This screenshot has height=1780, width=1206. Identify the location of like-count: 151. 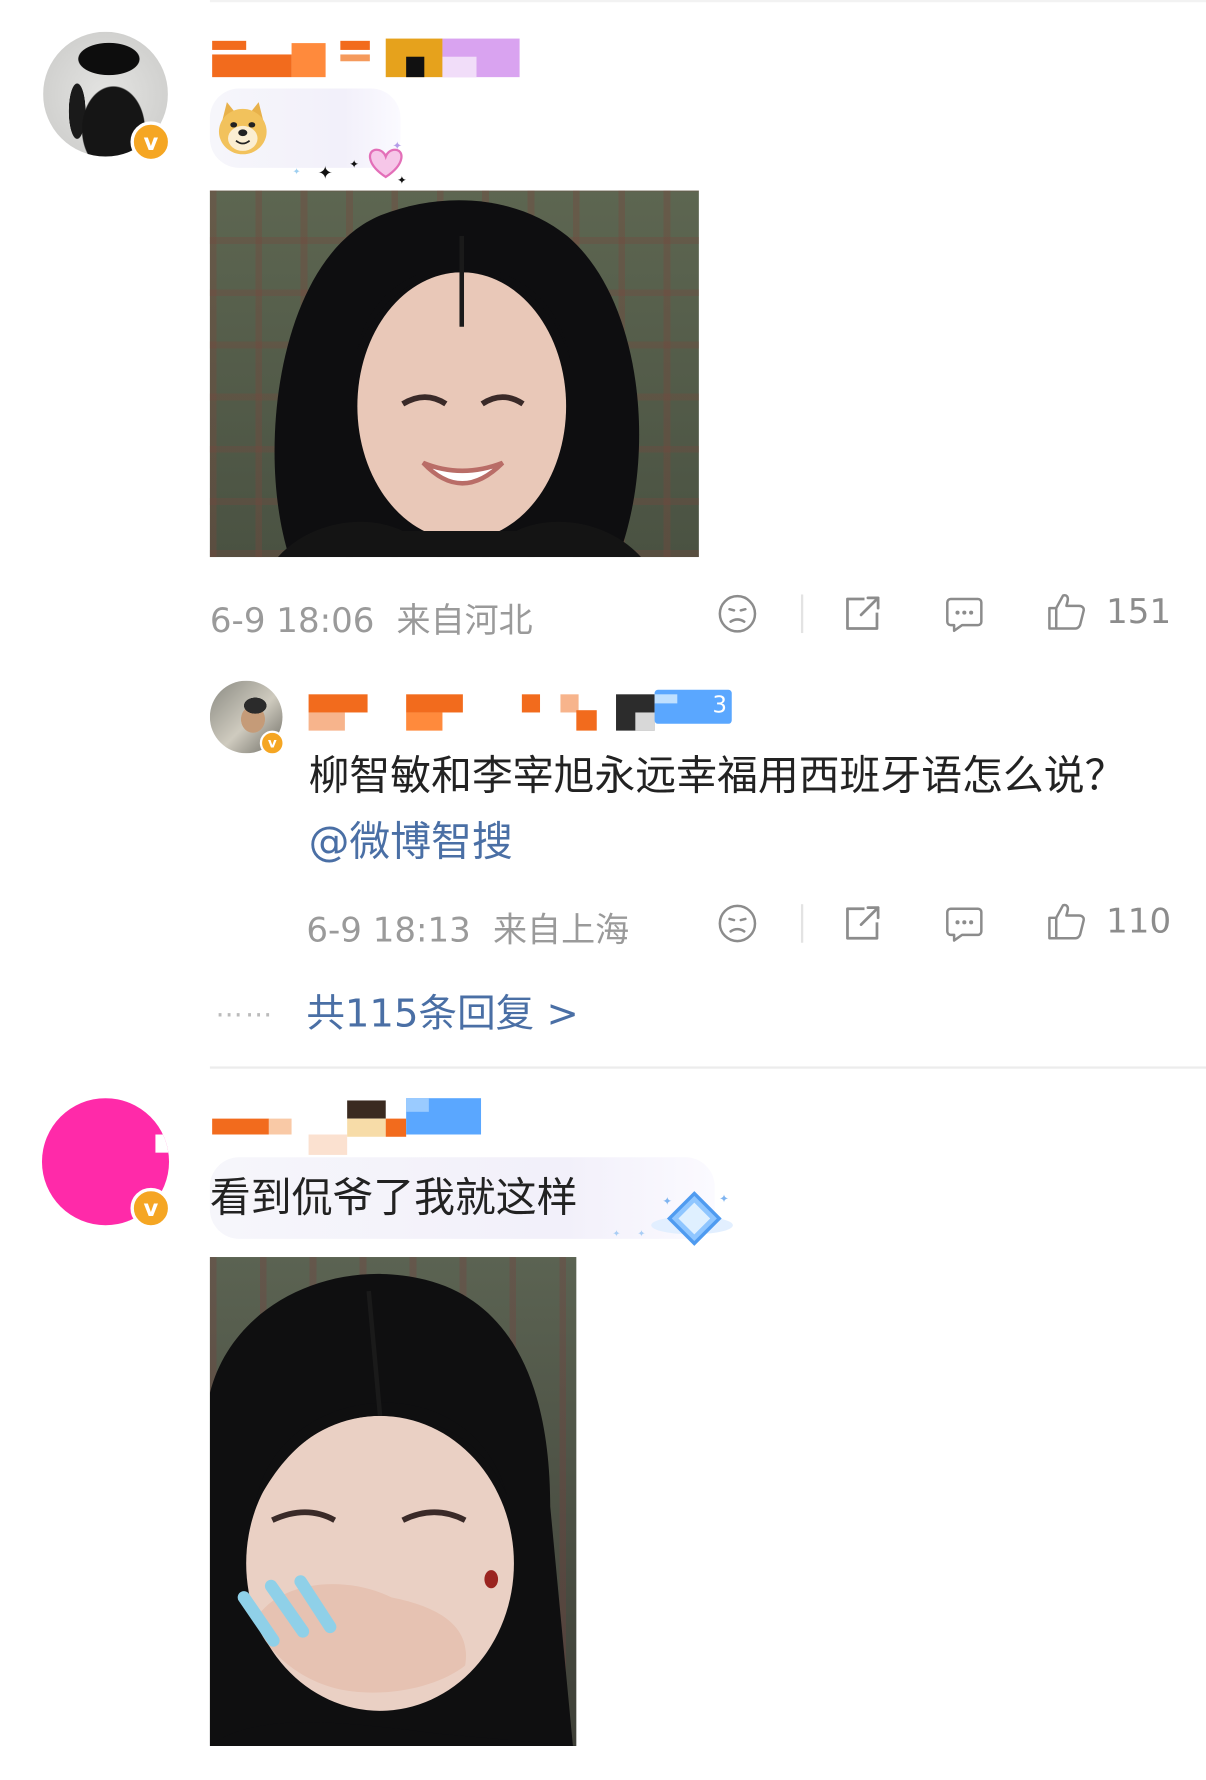
(1139, 612).